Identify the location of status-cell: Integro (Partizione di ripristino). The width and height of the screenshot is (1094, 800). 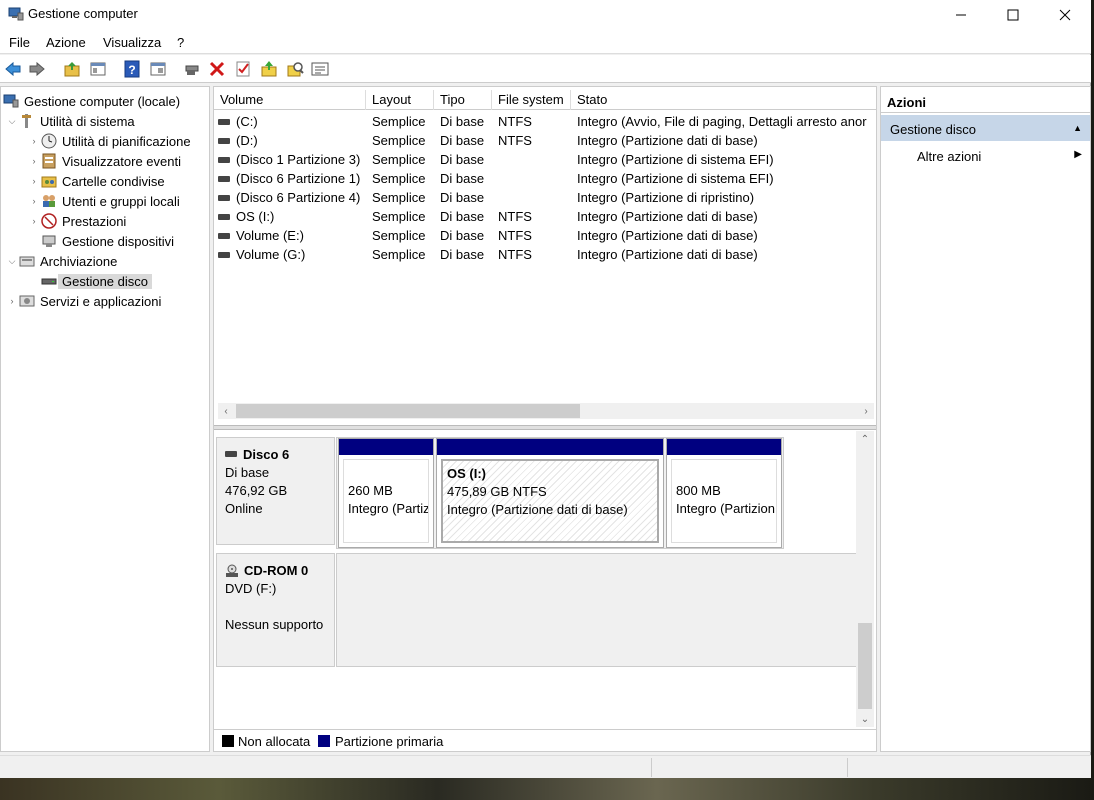
(666, 197).